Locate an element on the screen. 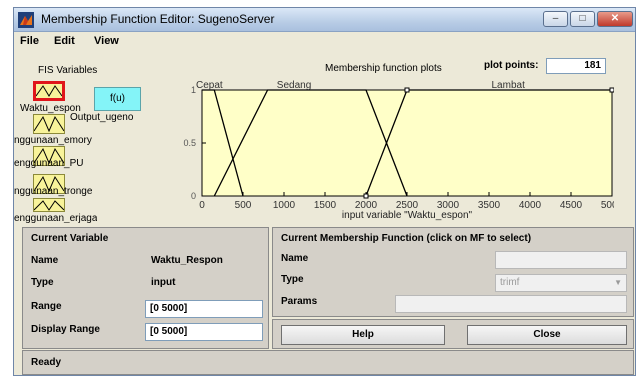 Image resolution: width=637 pixels, height=384 pixels. mf-plots-title: Membership function plots is located at coordinates (383, 68).